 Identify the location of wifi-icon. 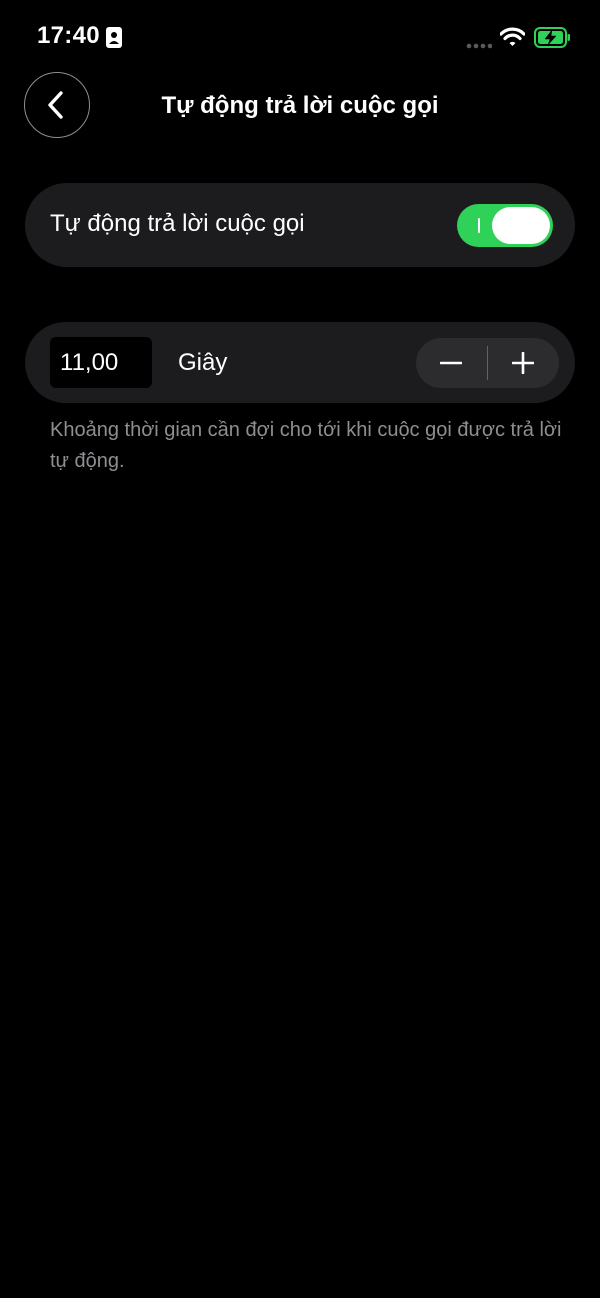
(512, 37).